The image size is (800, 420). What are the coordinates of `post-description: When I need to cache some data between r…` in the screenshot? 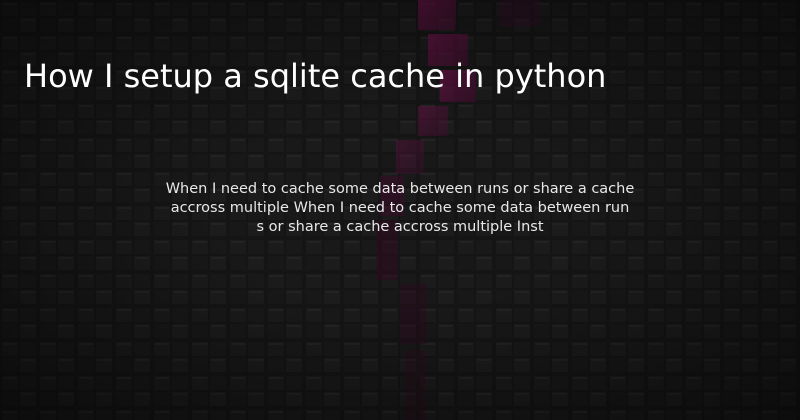 It's located at (400, 208).